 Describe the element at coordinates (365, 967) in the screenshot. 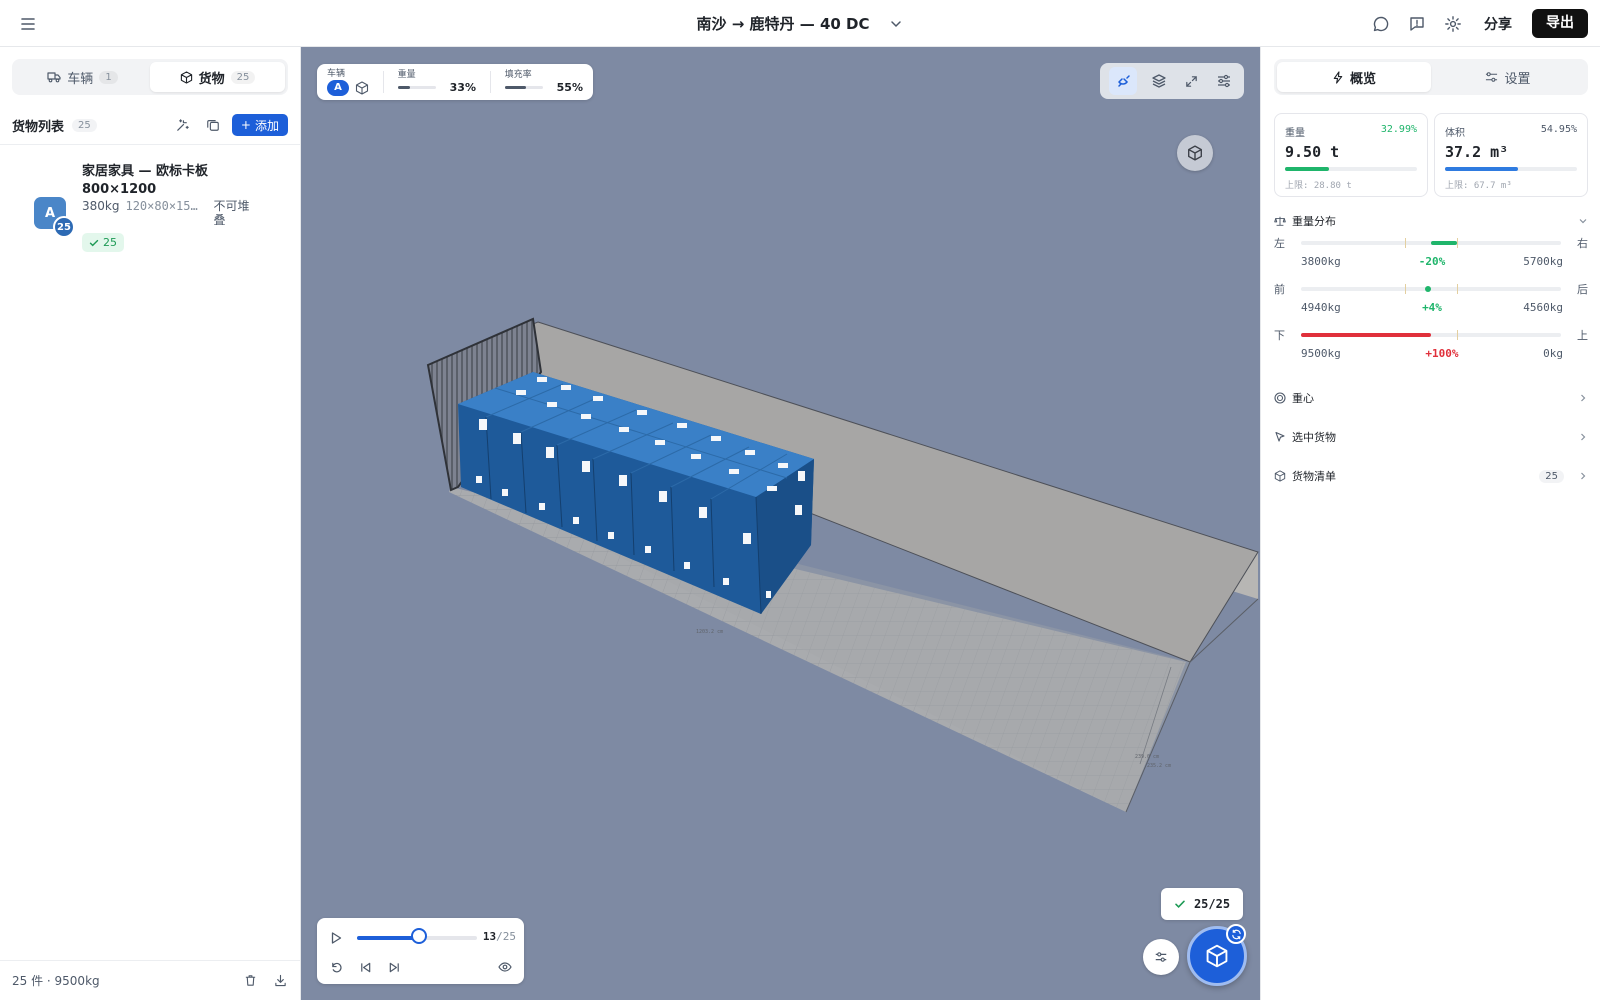

I see `step-back-icon` at that location.